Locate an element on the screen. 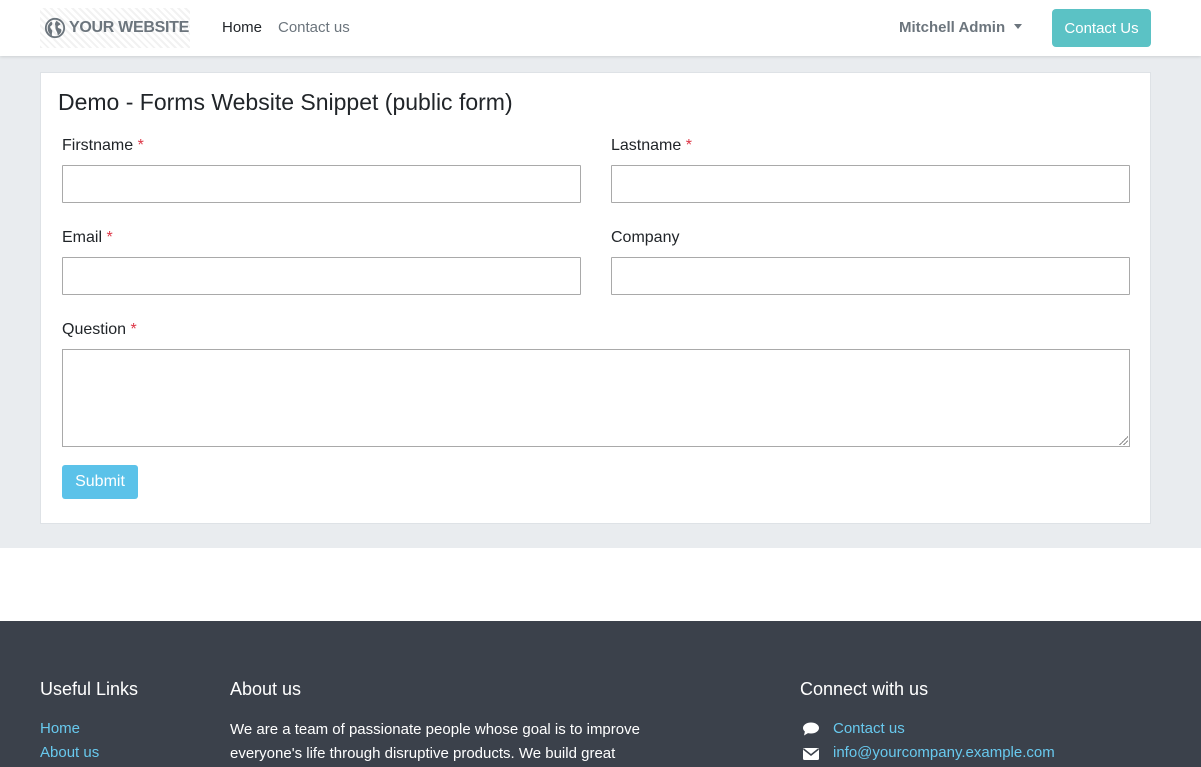 The width and height of the screenshot is (1201, 767). site-logo: YOUR WEBSITE is located at coordinates (115, 28).